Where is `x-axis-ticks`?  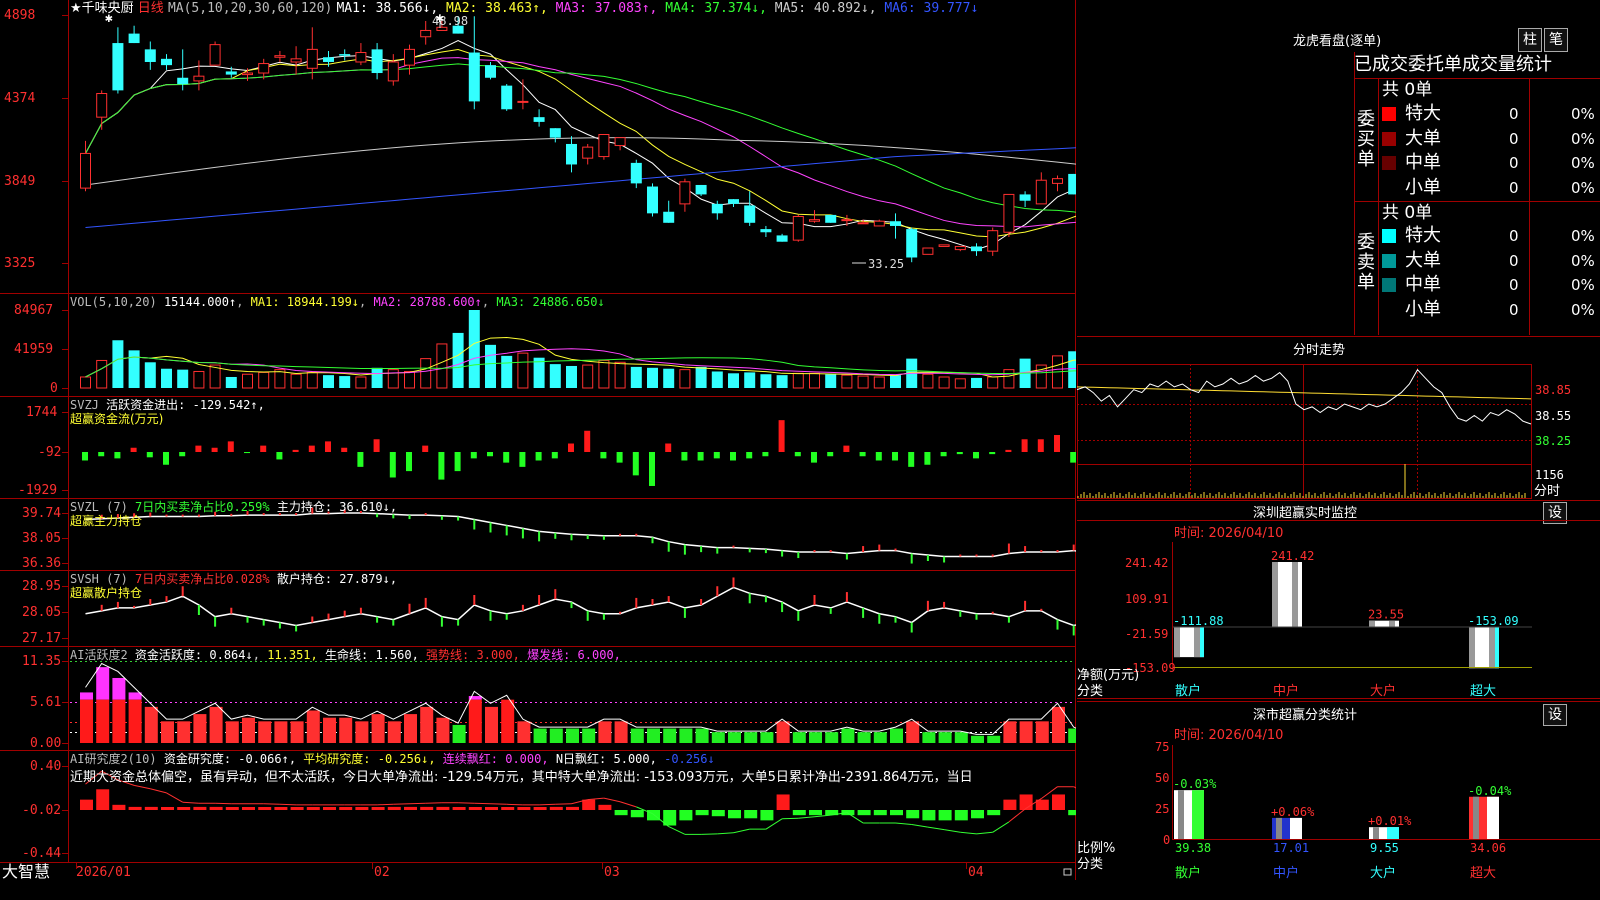 x-axis-ticks is located at coordinates (574, 869).